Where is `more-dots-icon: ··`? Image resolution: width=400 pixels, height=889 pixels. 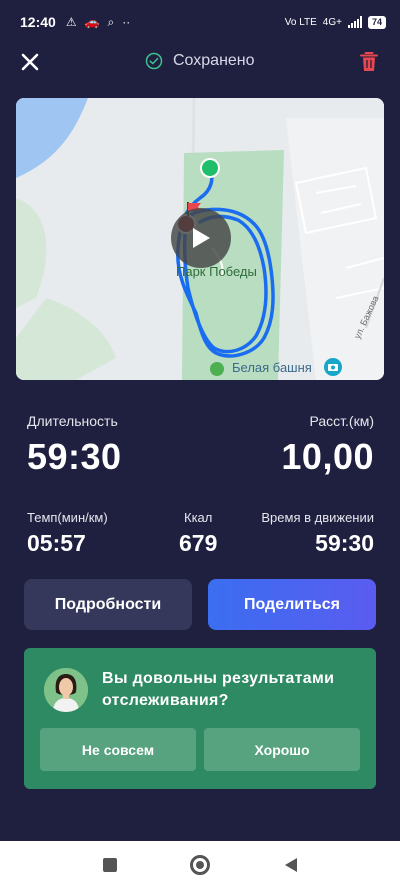
more-dots-icon: ·· is located at coordinates (126, 22).